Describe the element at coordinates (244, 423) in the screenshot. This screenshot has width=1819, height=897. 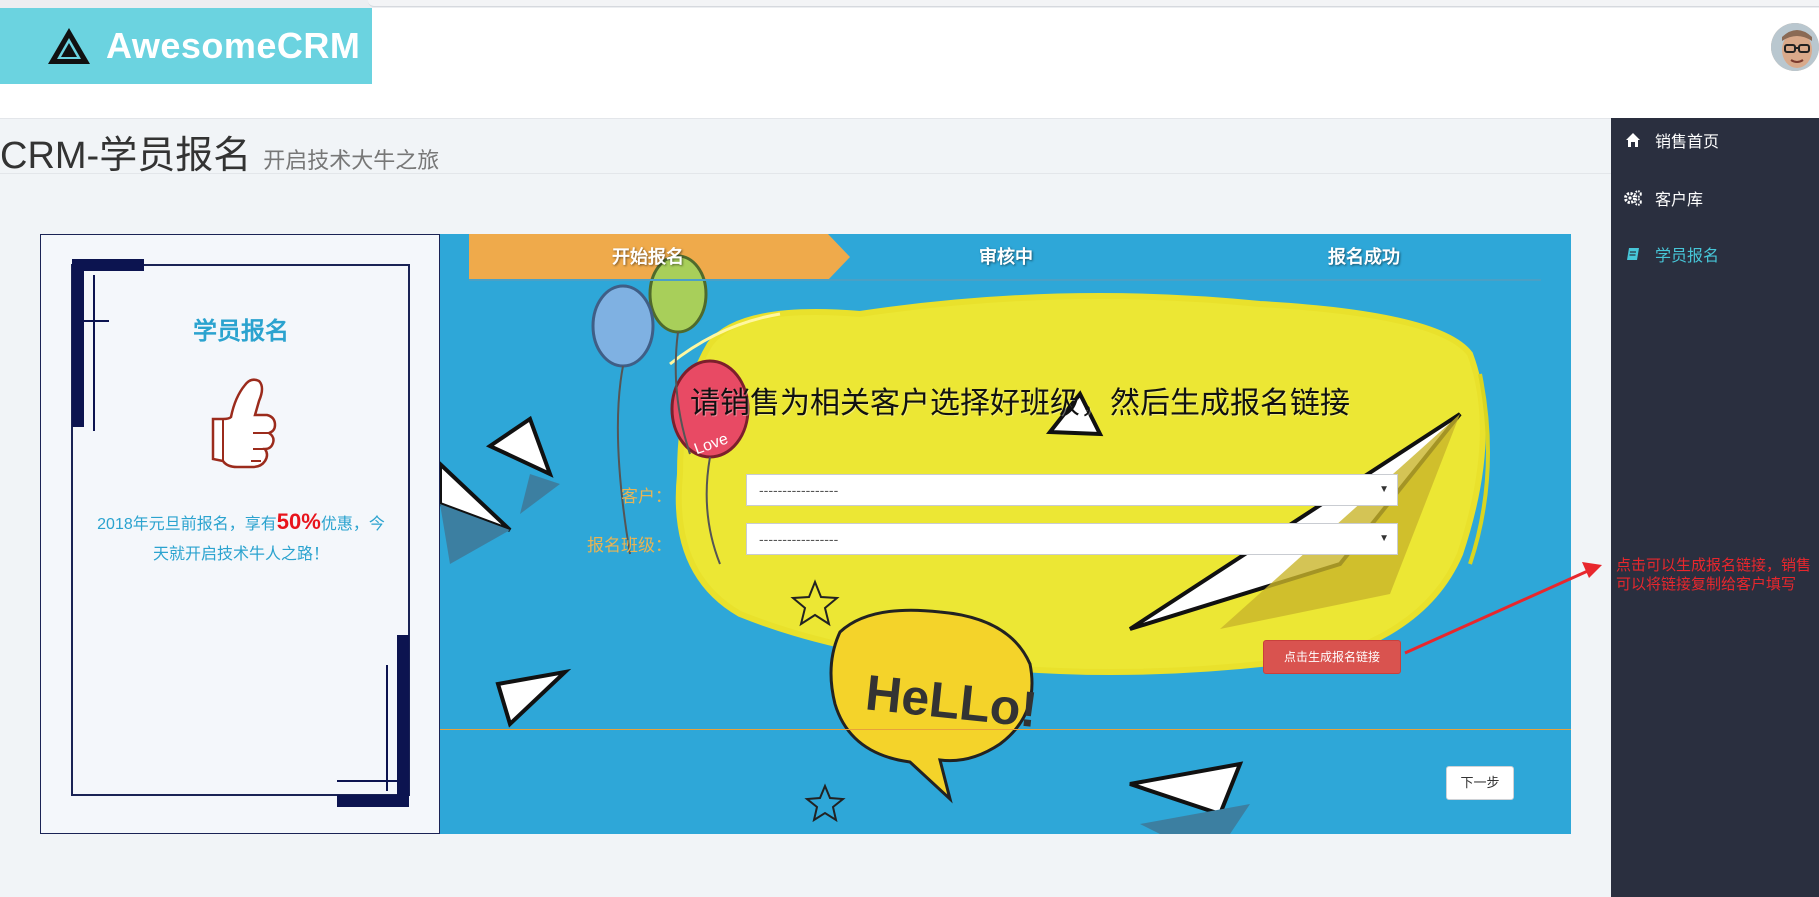
I see `thumbs-up-icon` at that location.